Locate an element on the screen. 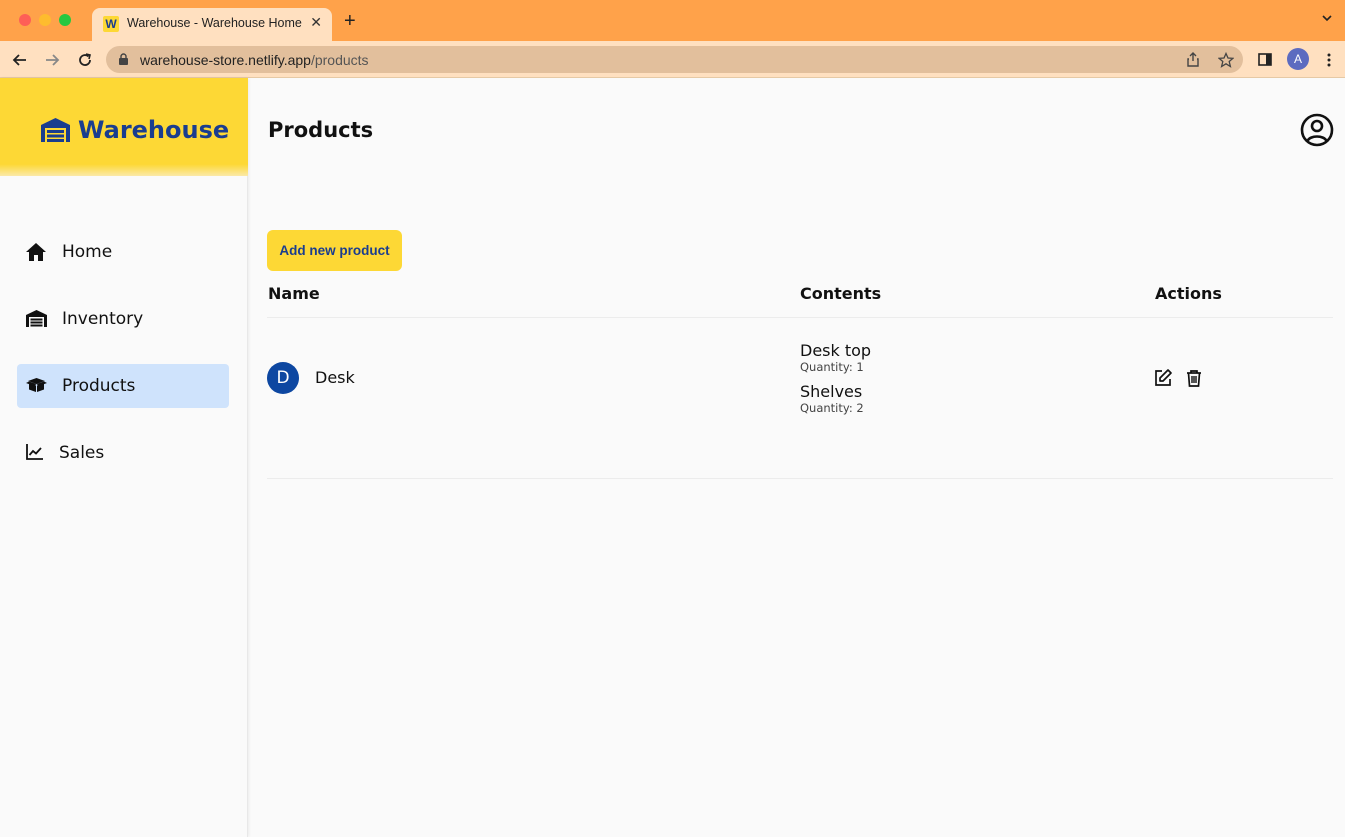  sidebar-item-sales: Sales is located at coordinates (123, 453).